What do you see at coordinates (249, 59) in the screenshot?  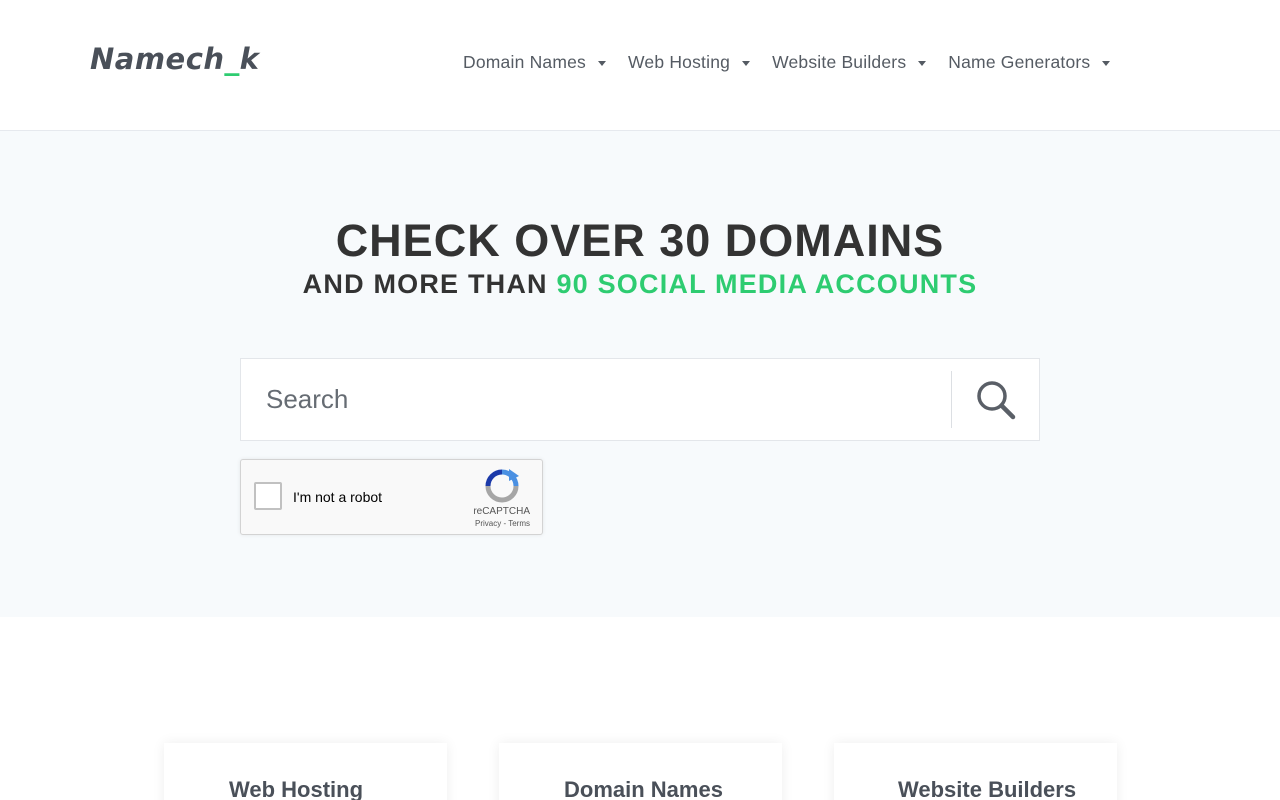 I see `logo-text-end: k` at bounding box center [249, 59].